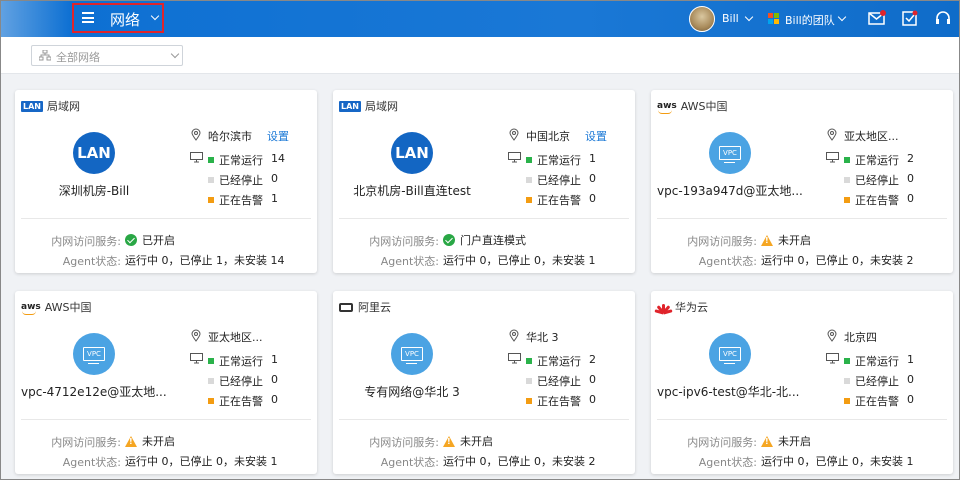 The width and height of the screenshot is (960, 480). What do you see at coordinates (274, 198) in the screenshot?
I see `alarm-count: 1` at bounding box center [274, 198].